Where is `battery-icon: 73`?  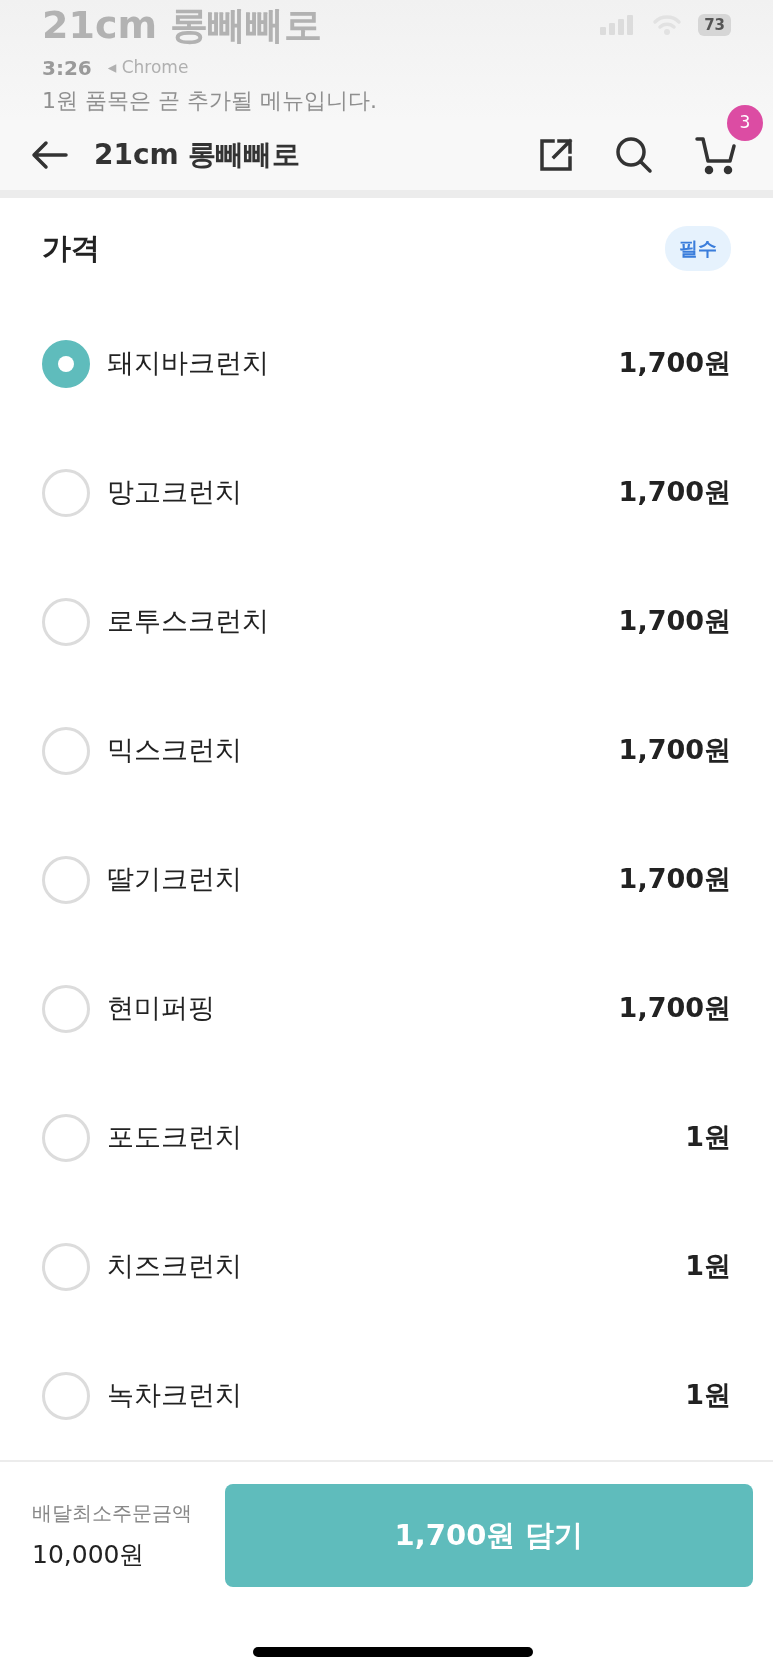 battery-icon: 73 is located at coordinates (714, 25).